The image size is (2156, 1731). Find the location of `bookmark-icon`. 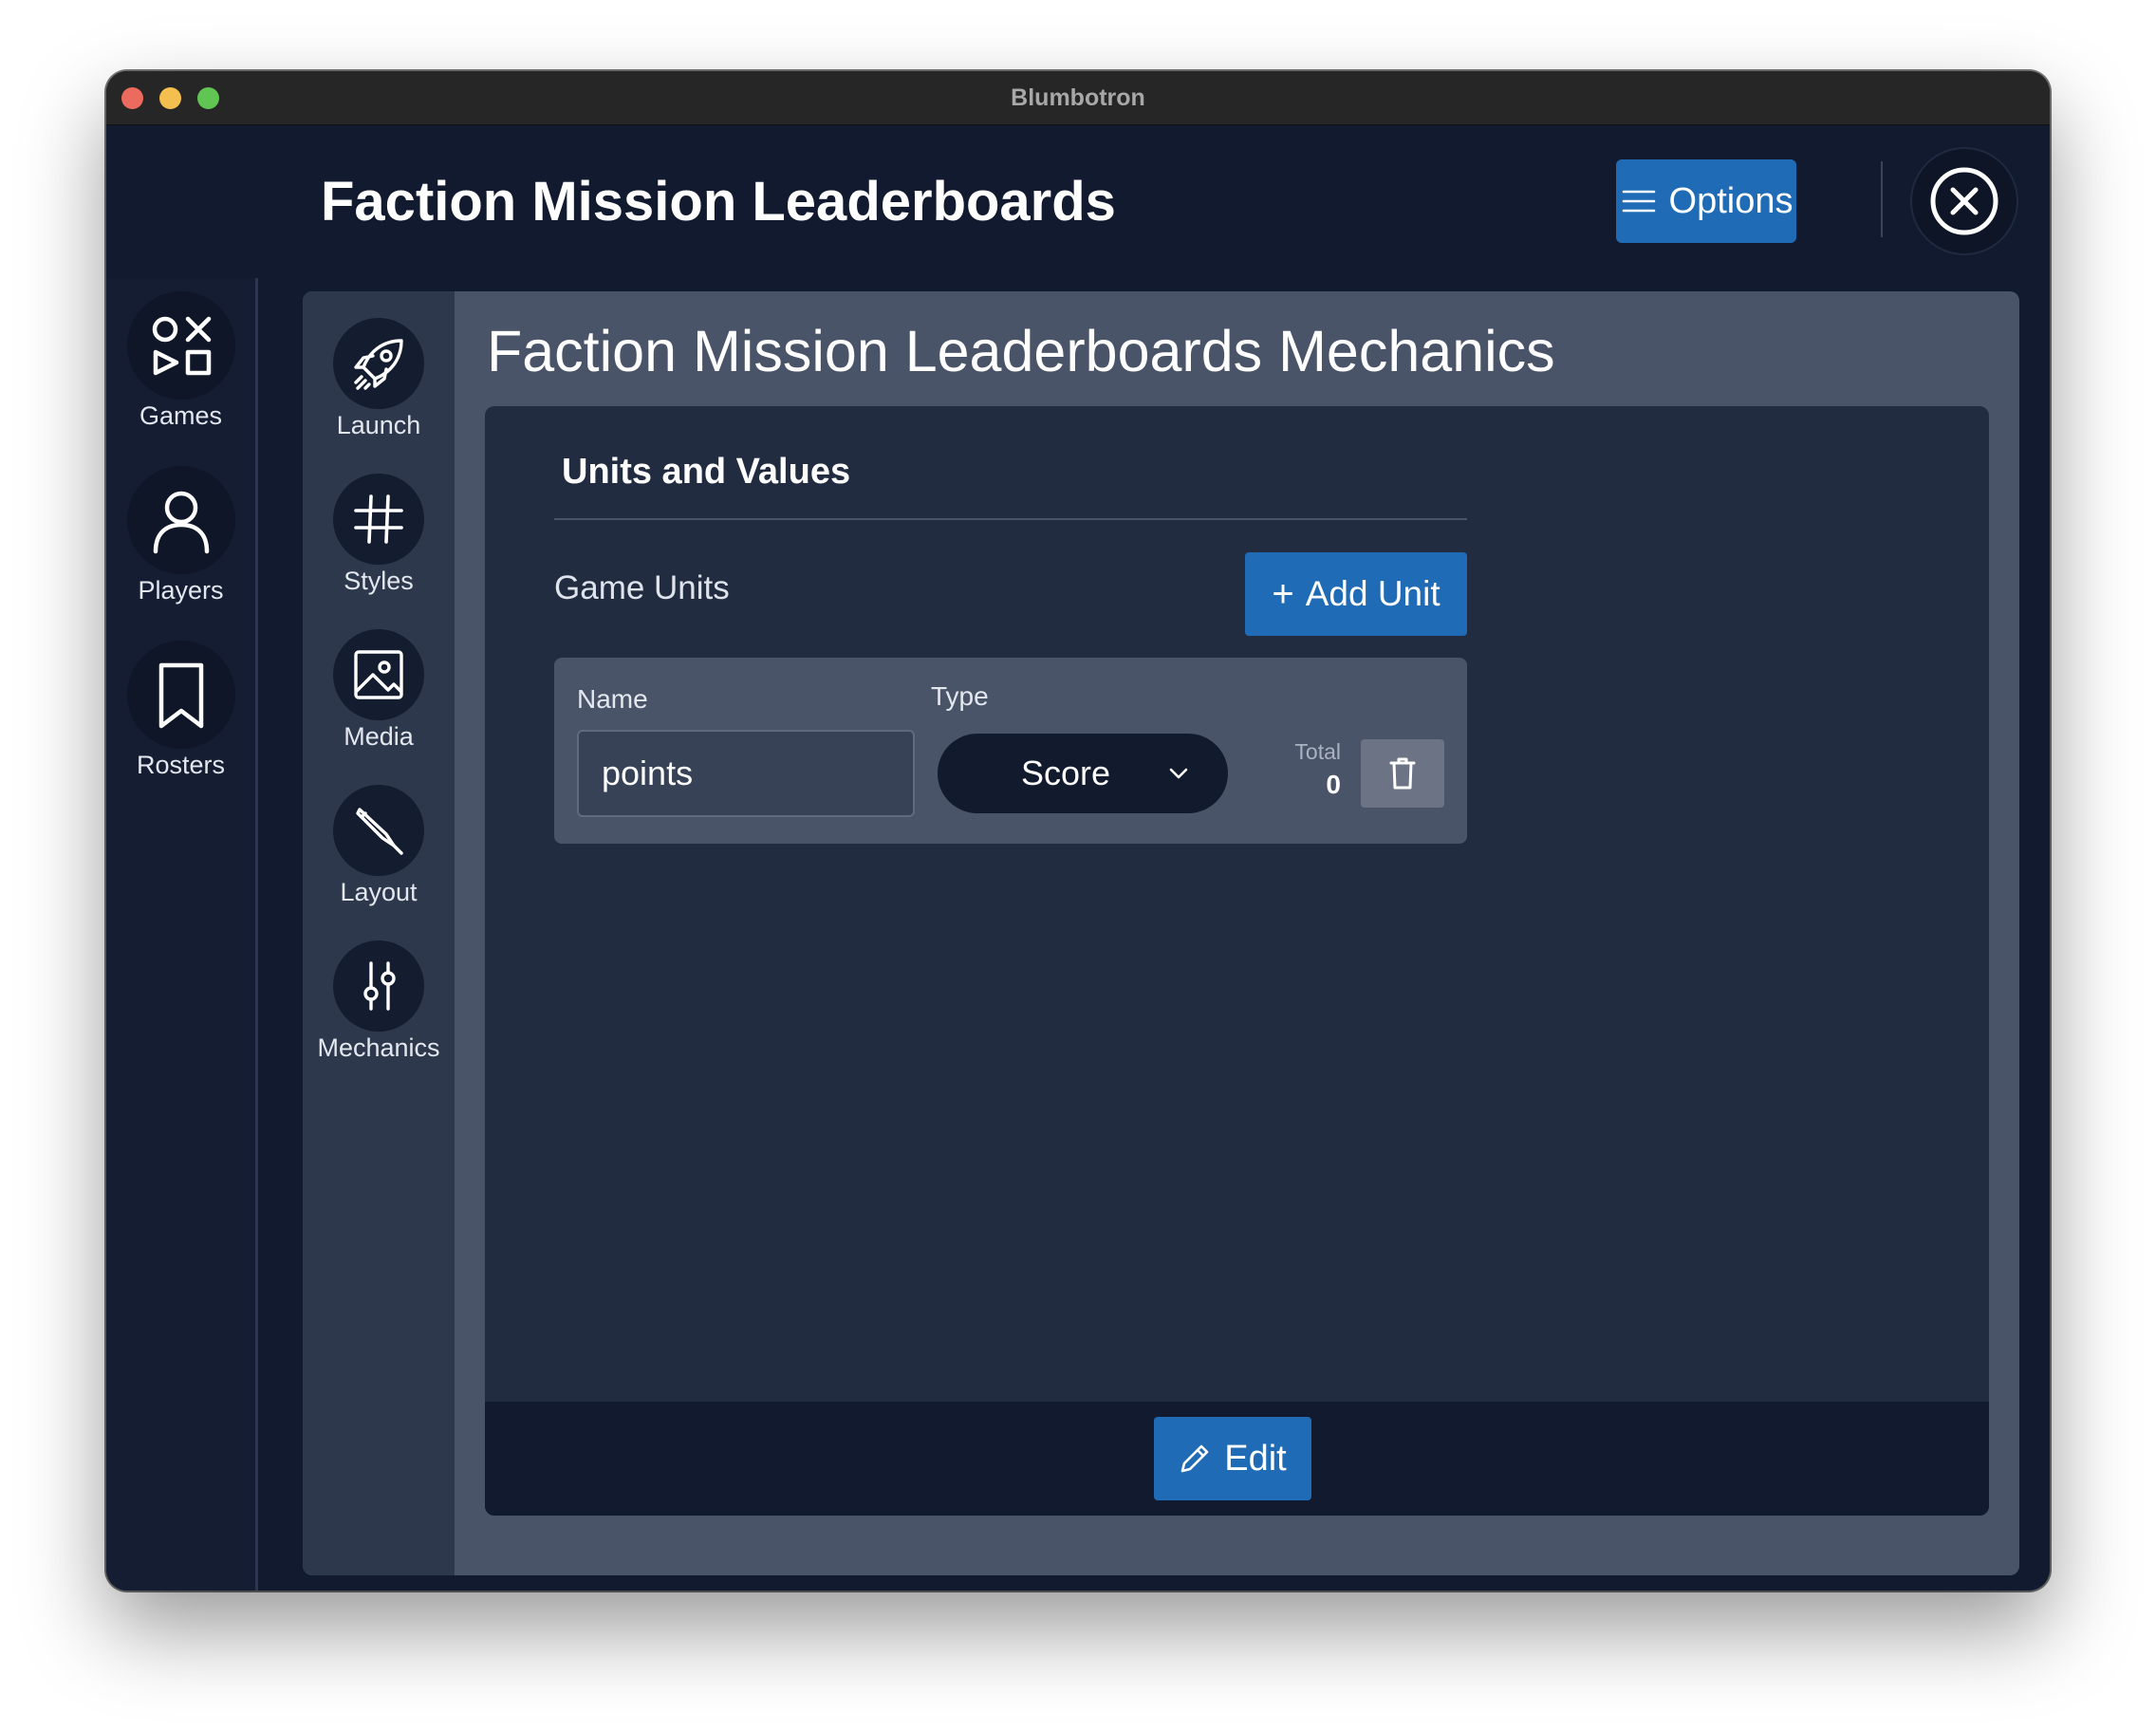

bookmark-icon is located at coordinates (180, 695).